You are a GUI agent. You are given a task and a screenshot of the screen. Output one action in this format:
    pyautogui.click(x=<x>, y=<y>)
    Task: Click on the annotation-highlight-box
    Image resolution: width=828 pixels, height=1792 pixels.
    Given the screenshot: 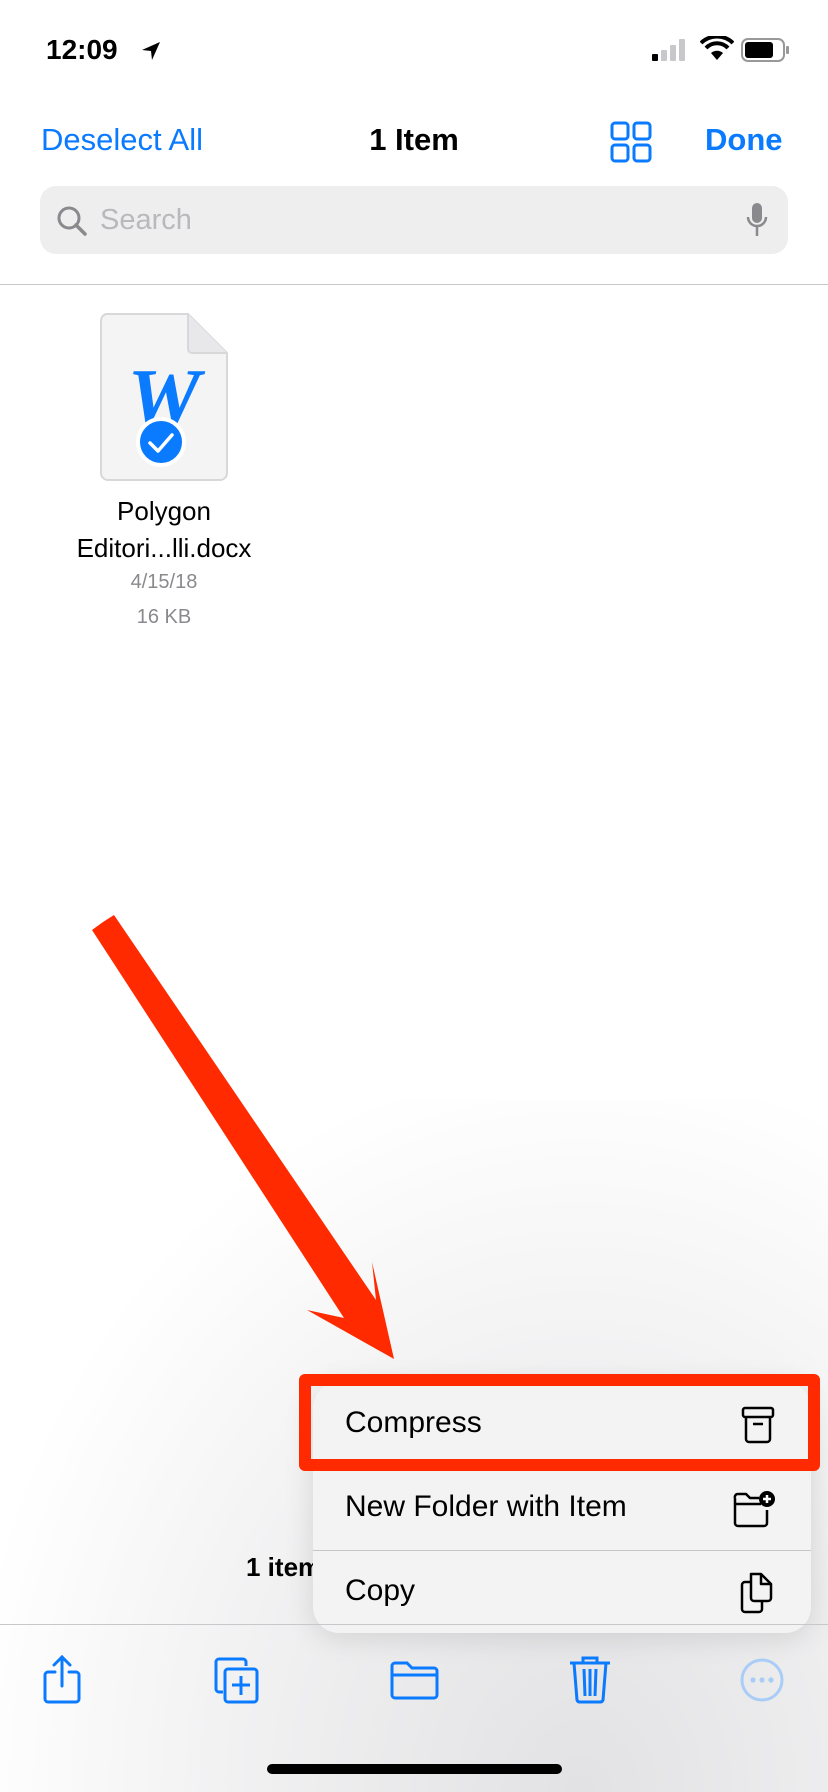 What is the action you would take?
    pyautogui.click(x=559, y=1422)
    